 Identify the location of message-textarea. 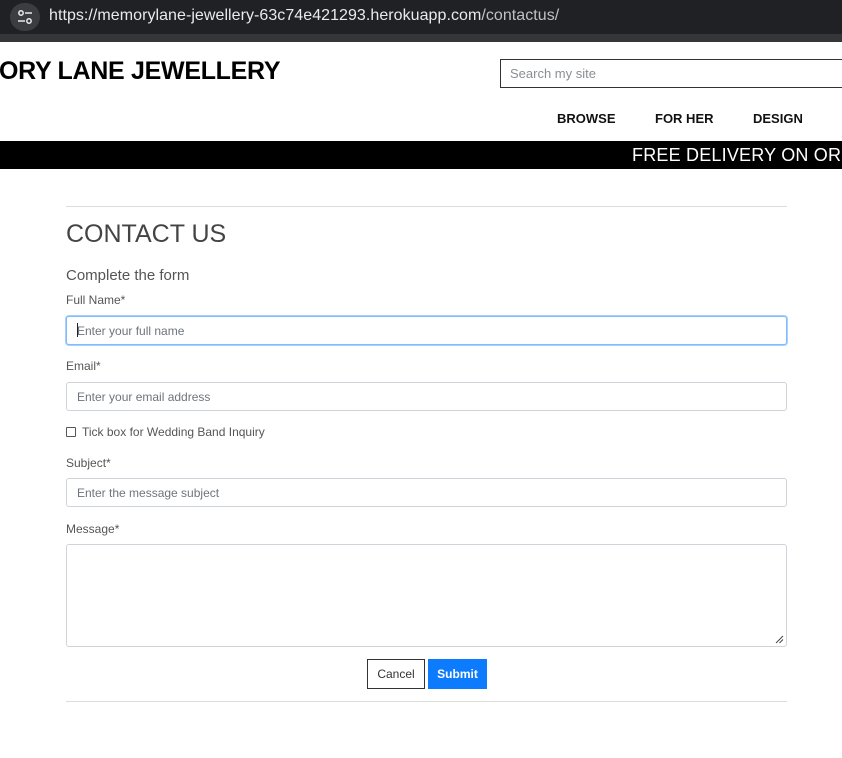
(426, 595).